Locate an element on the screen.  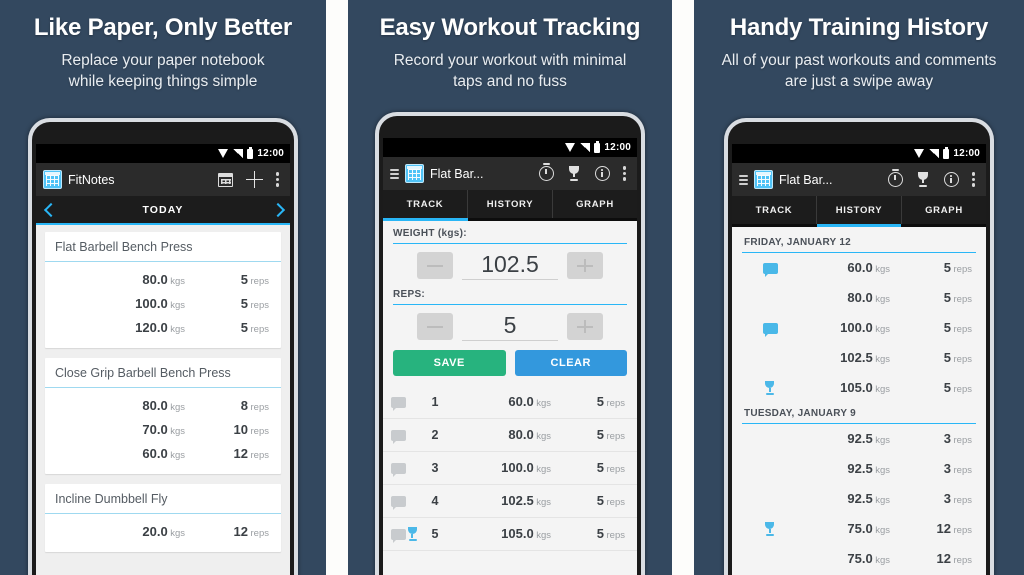
logged-set-row: 3 100.0 kgs 5 reps is located at coordinates (510, 468).